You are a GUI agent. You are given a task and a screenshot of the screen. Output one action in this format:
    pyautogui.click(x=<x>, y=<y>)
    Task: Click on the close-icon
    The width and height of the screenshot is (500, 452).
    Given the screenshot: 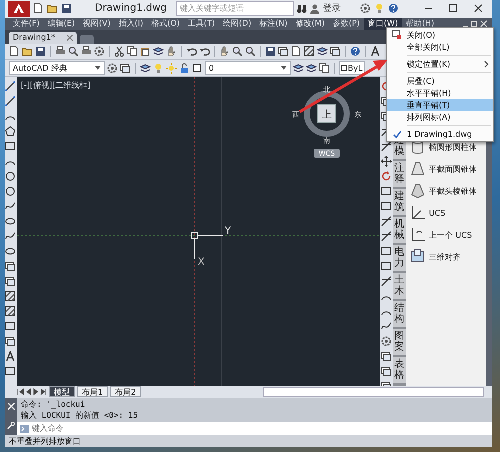 What is the action you would take?
    pyautogui.click(x=478, y=9)
    